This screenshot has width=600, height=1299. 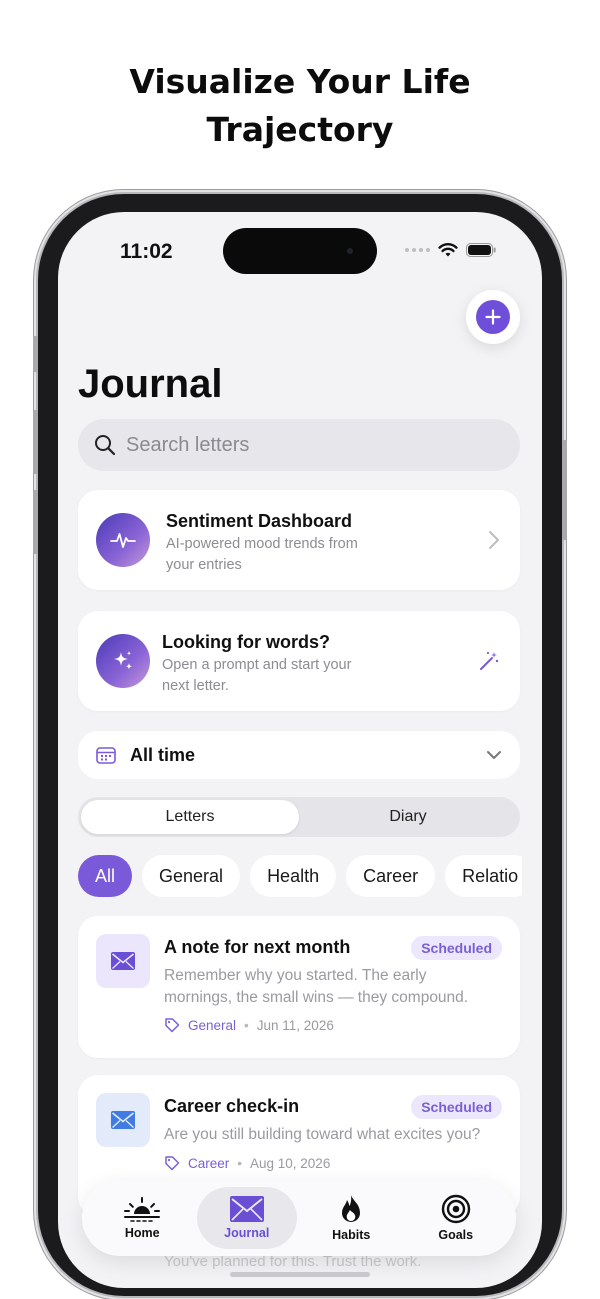 I want to click on new-letter-button, so click(x=493, y=317).